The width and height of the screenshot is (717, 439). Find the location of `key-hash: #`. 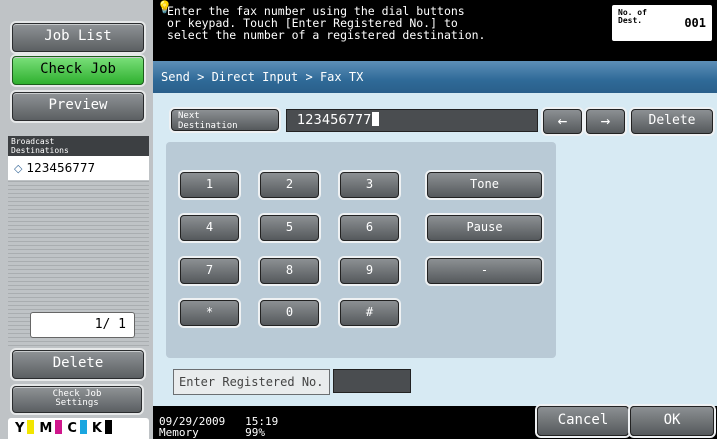

key-hash: # is located at coordinates (369, 313).